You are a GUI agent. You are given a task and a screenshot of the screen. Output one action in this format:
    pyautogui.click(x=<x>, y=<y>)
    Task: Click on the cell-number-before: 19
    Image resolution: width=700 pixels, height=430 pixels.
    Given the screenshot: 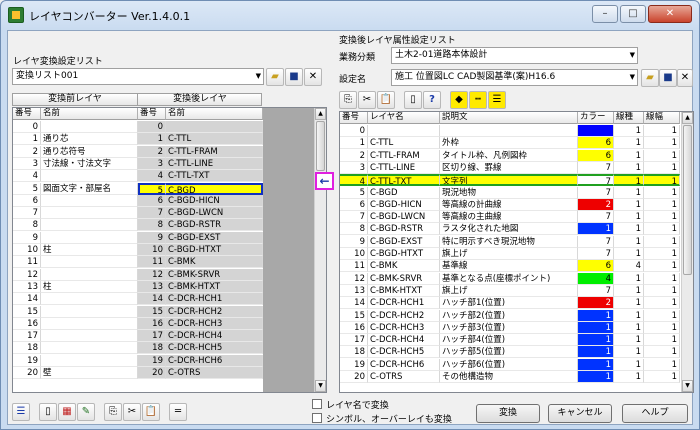 What is the action you would take?
    pyautogui.click(x=27, y=360)
    